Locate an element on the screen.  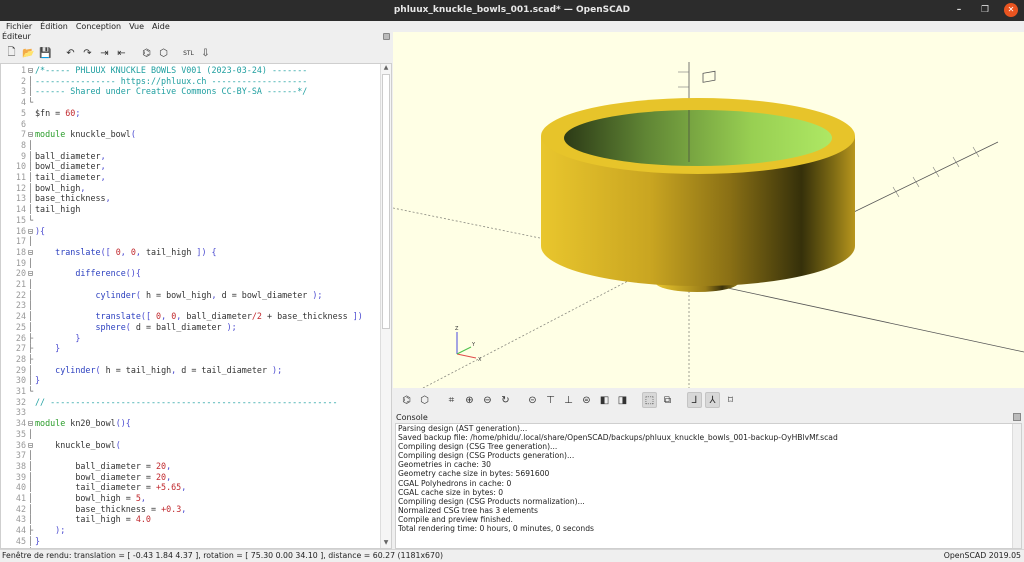
view-all-icon: ⌗ is located at coordinates (451, 400).